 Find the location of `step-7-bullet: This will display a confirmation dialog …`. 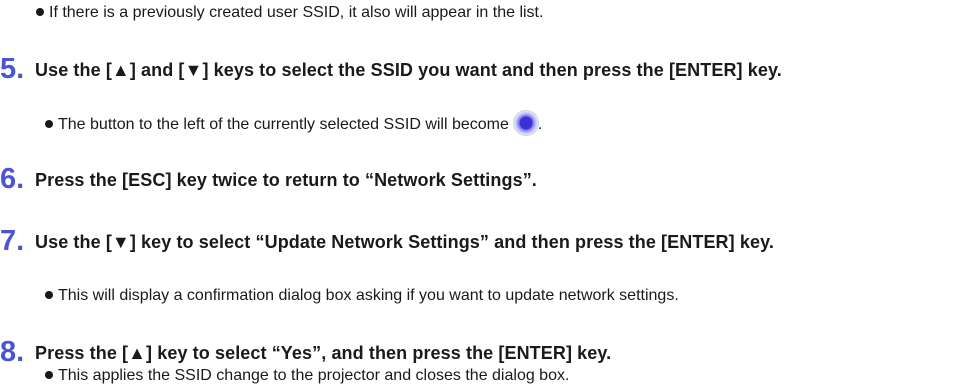

step-7-bullet: This will display a confirmation dialog … is located at coordinates (362, 296).